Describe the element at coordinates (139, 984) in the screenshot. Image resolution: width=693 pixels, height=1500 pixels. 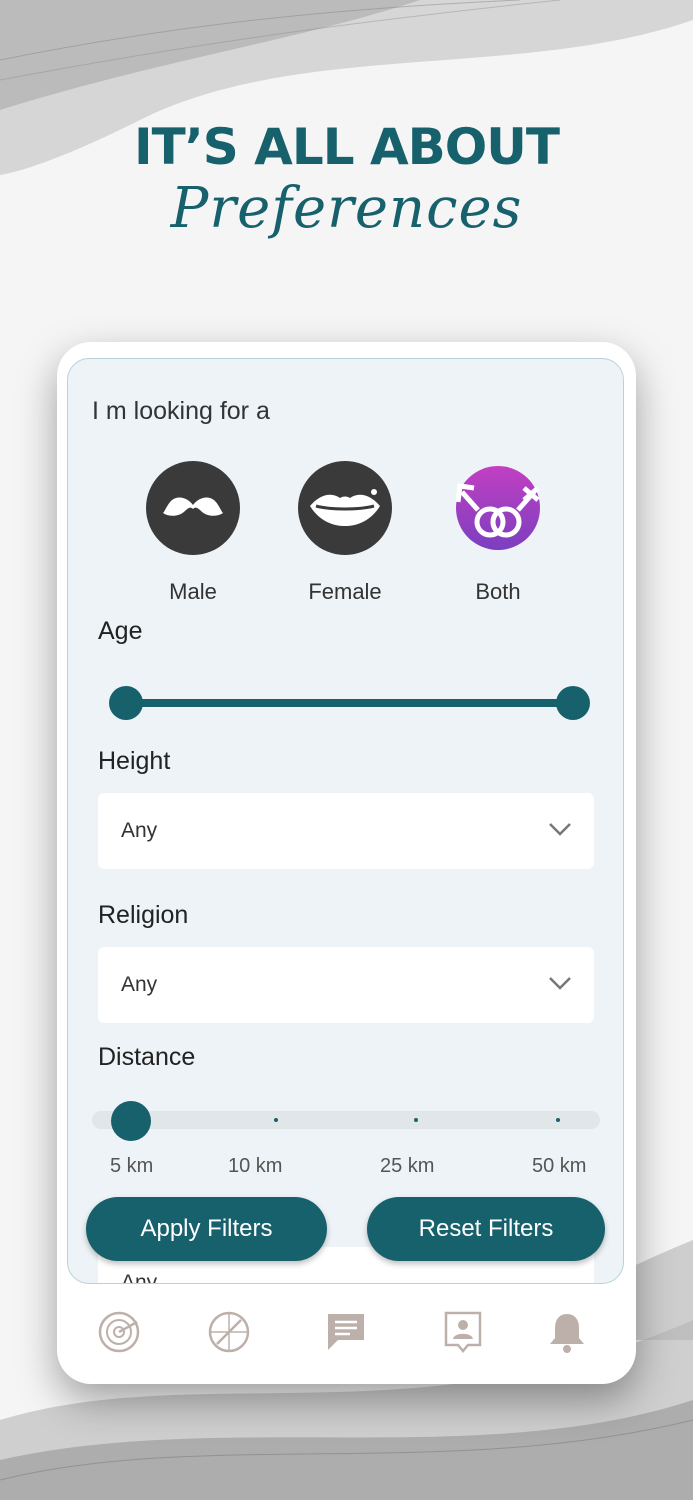
I see `religion-value: Any` at that location.